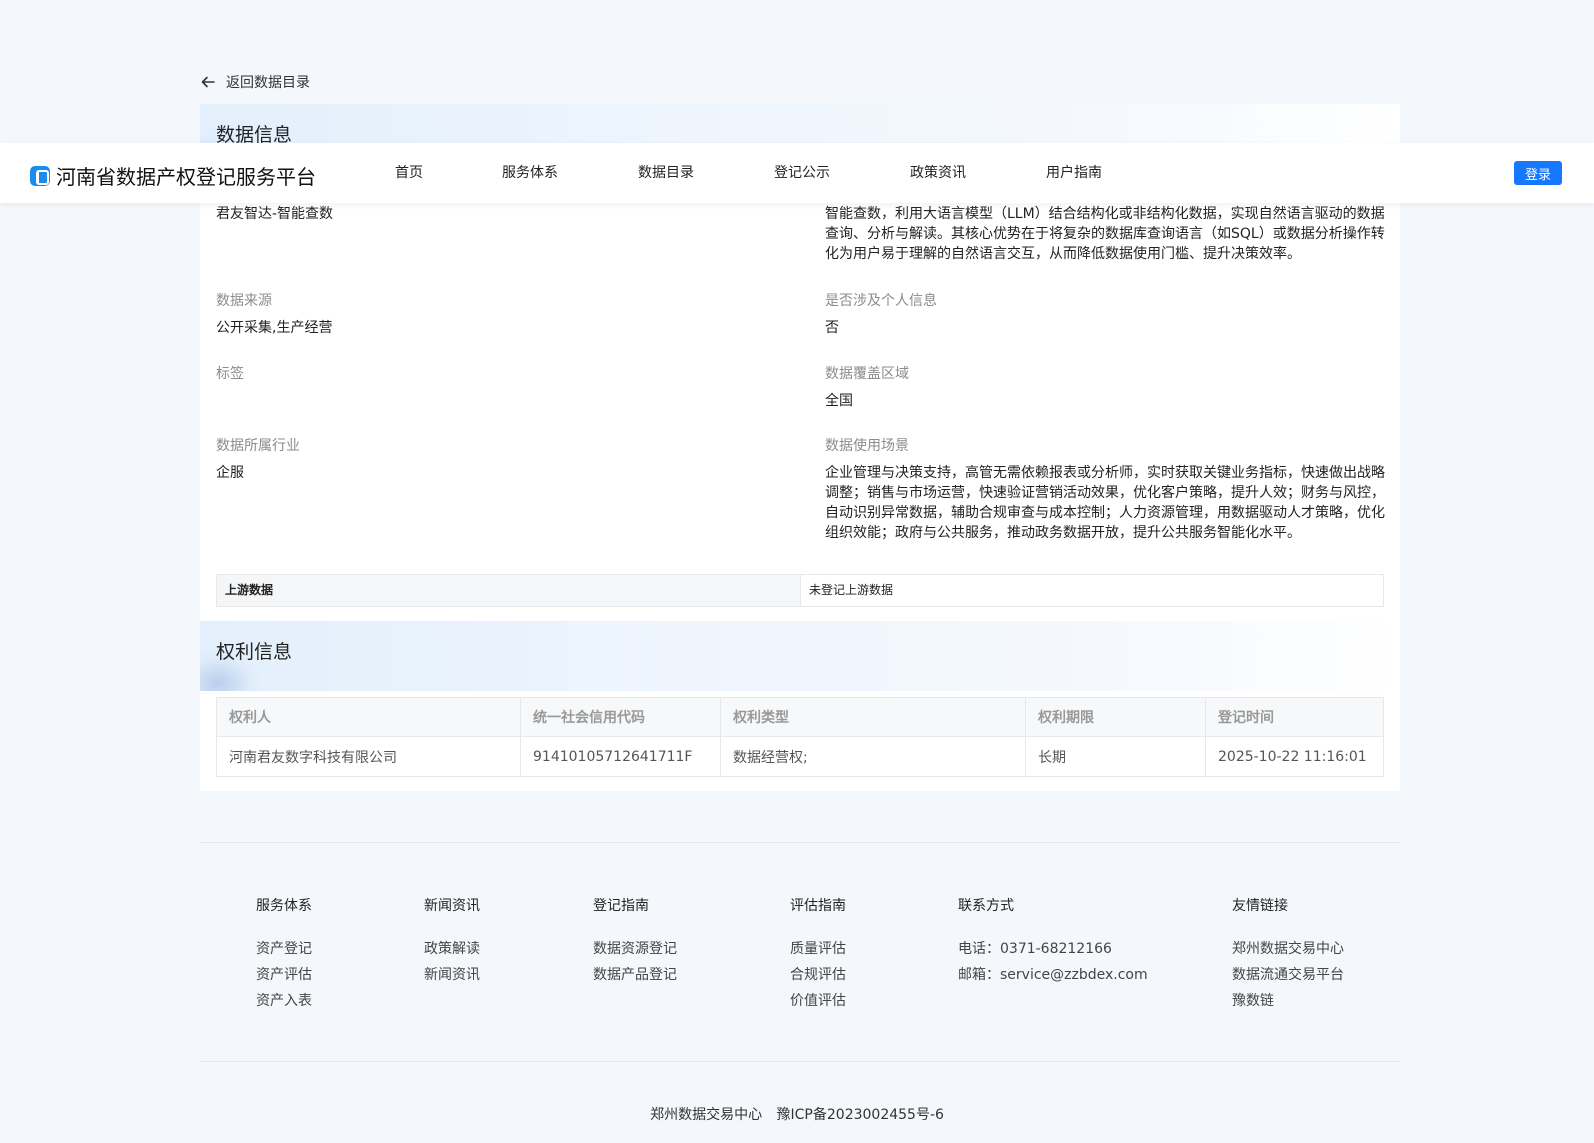 The image size is (1594, 1143). What do you see at coordinates (186, 177) in the screenshot?
I see `platform-title: 河南省数据产权登记服务平台` at bounding box center [186, 177].